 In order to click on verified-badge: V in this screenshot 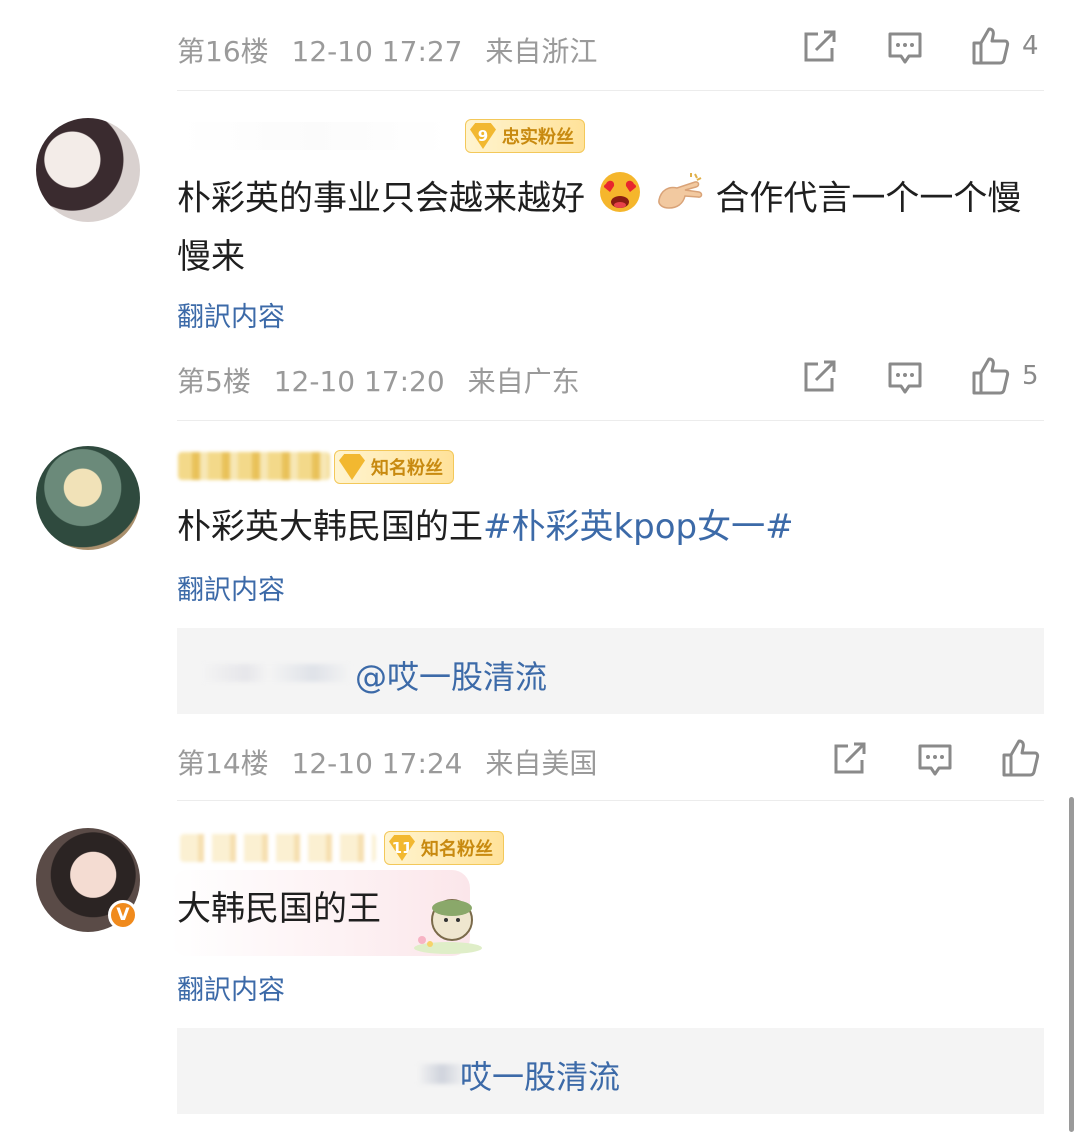, I will do `click(123, 915)`.